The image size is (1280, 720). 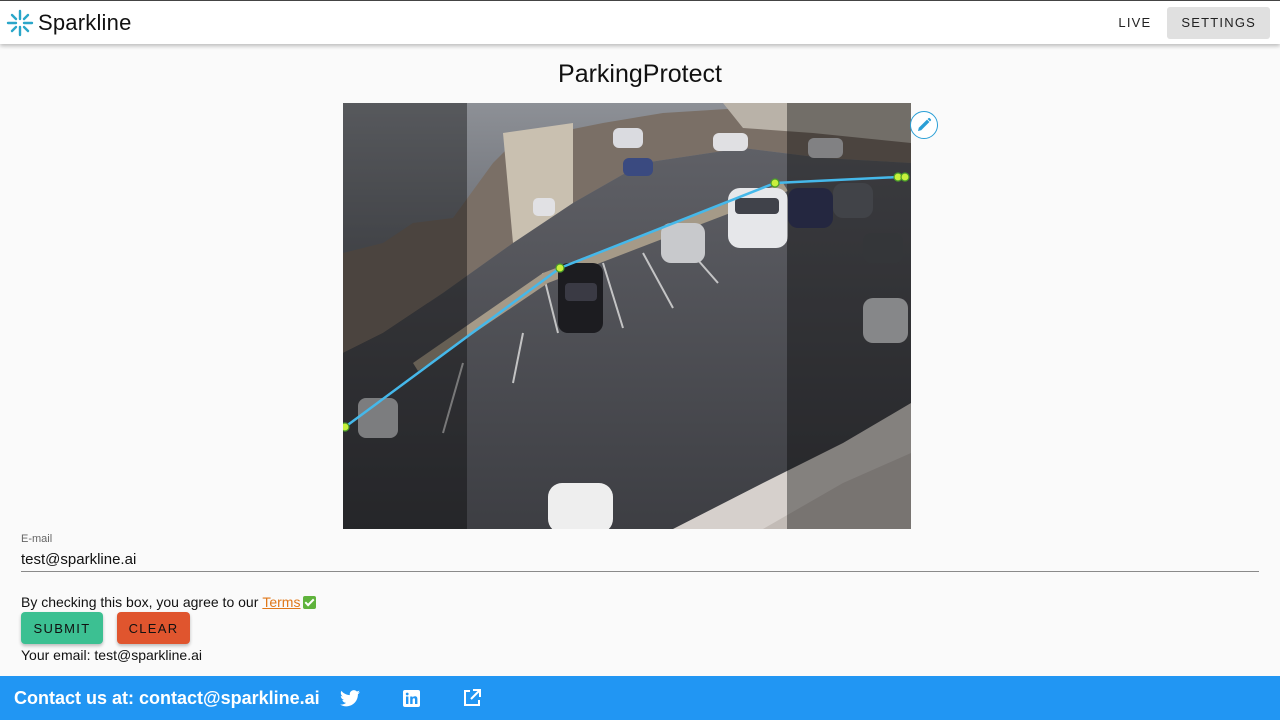 I want to click on app-bar: Sparkline LIVE SETTINGS, so click(x=640, y=22).